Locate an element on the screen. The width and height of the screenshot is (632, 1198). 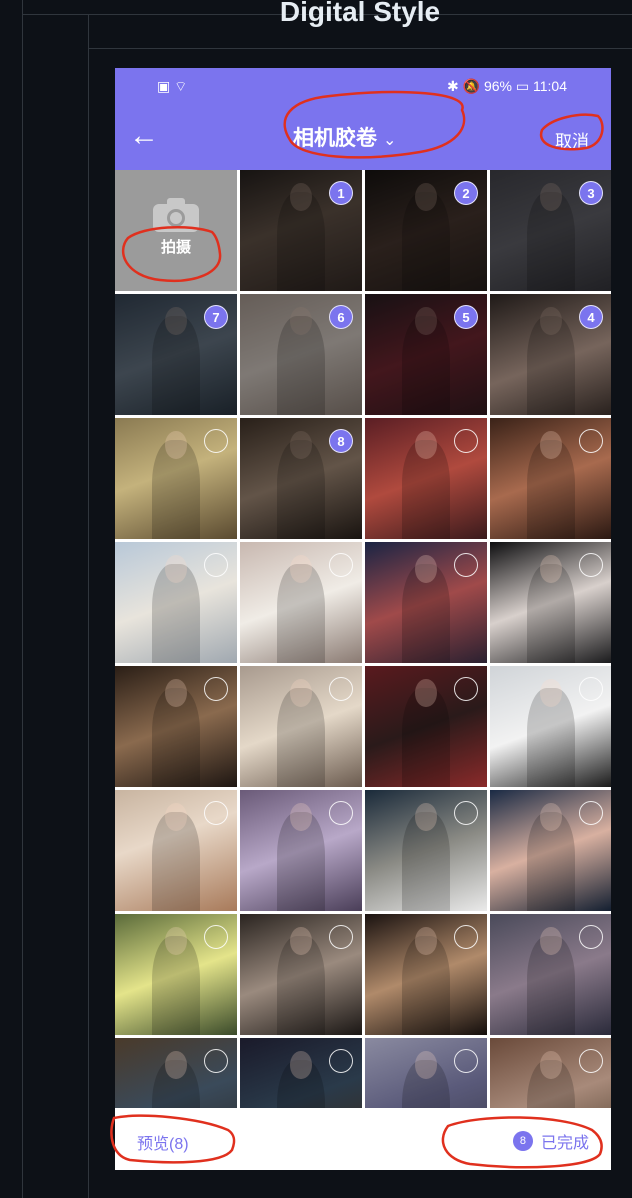
status-bar-right: ✱ 🔕 96% ▭ 11:04 is located at coordinates (507, 86).